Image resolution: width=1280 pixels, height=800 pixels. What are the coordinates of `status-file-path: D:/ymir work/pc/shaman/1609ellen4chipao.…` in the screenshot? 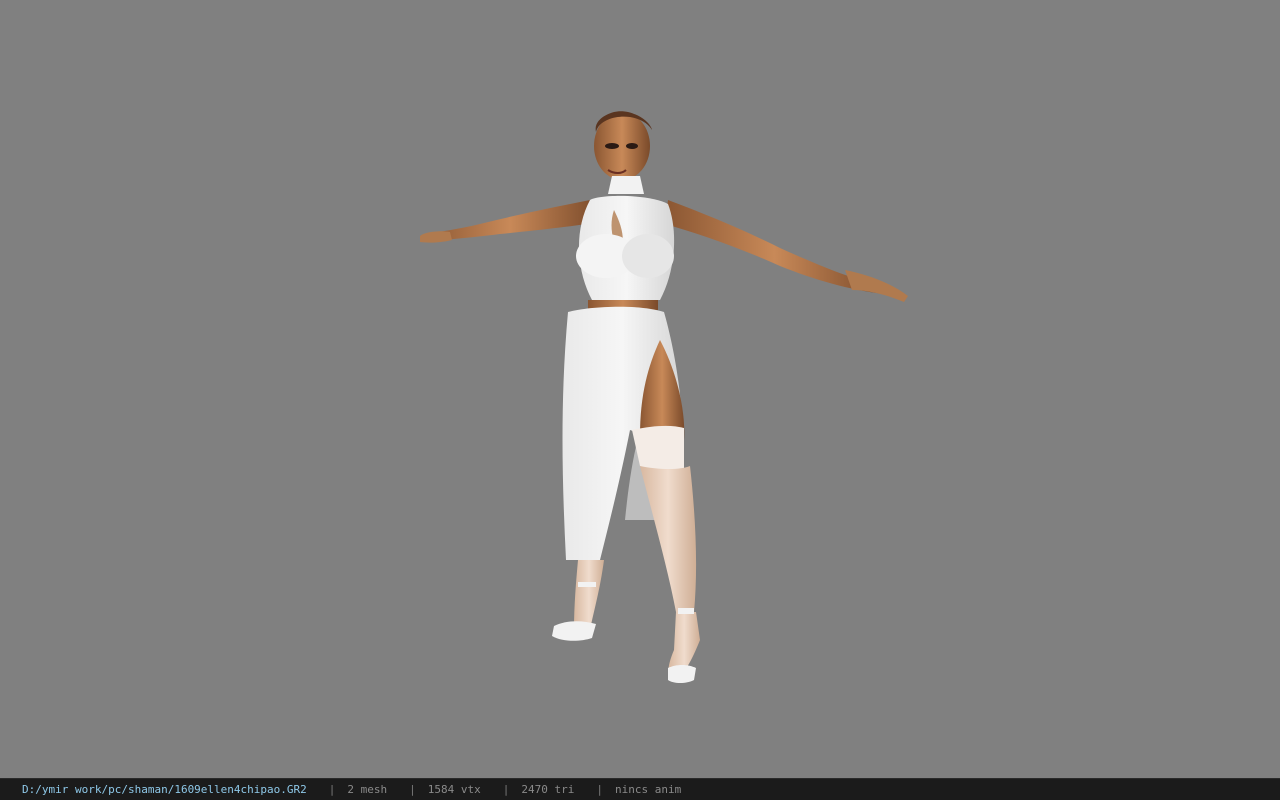 It's located at (164, 789).